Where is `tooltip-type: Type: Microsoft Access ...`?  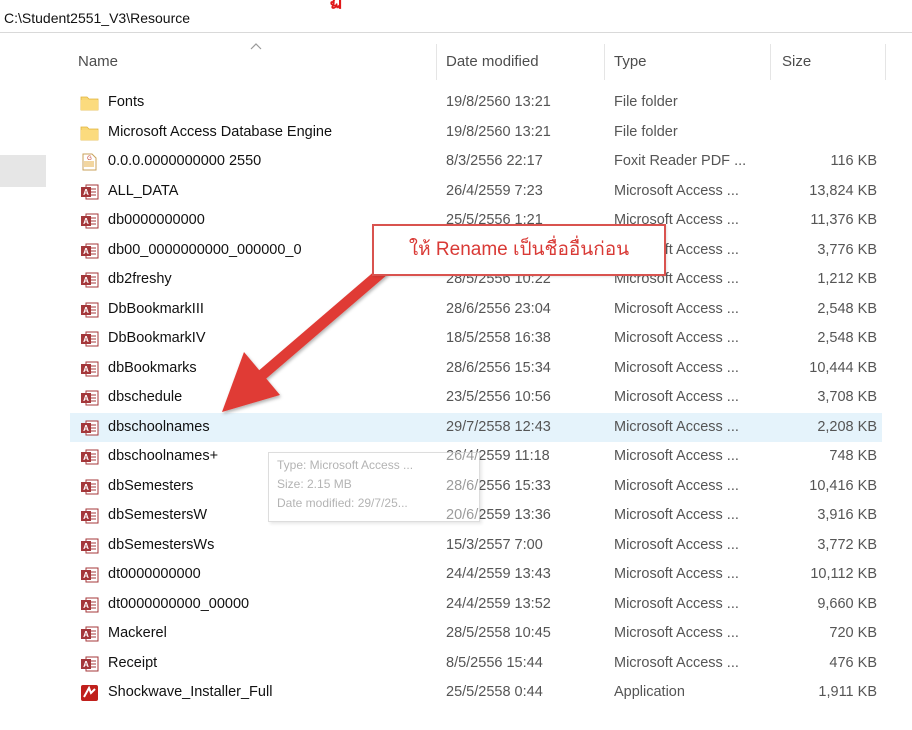 tooltip-type: Type: Microsoft Access ... is located at coordinates (345, 465).